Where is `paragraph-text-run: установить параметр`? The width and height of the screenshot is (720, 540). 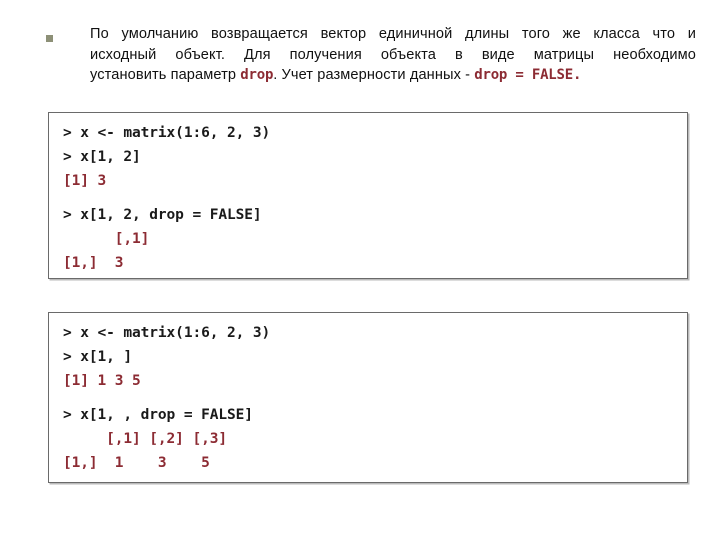 paragraph-text-run: установить параметр is located at coordinates (165, 75).